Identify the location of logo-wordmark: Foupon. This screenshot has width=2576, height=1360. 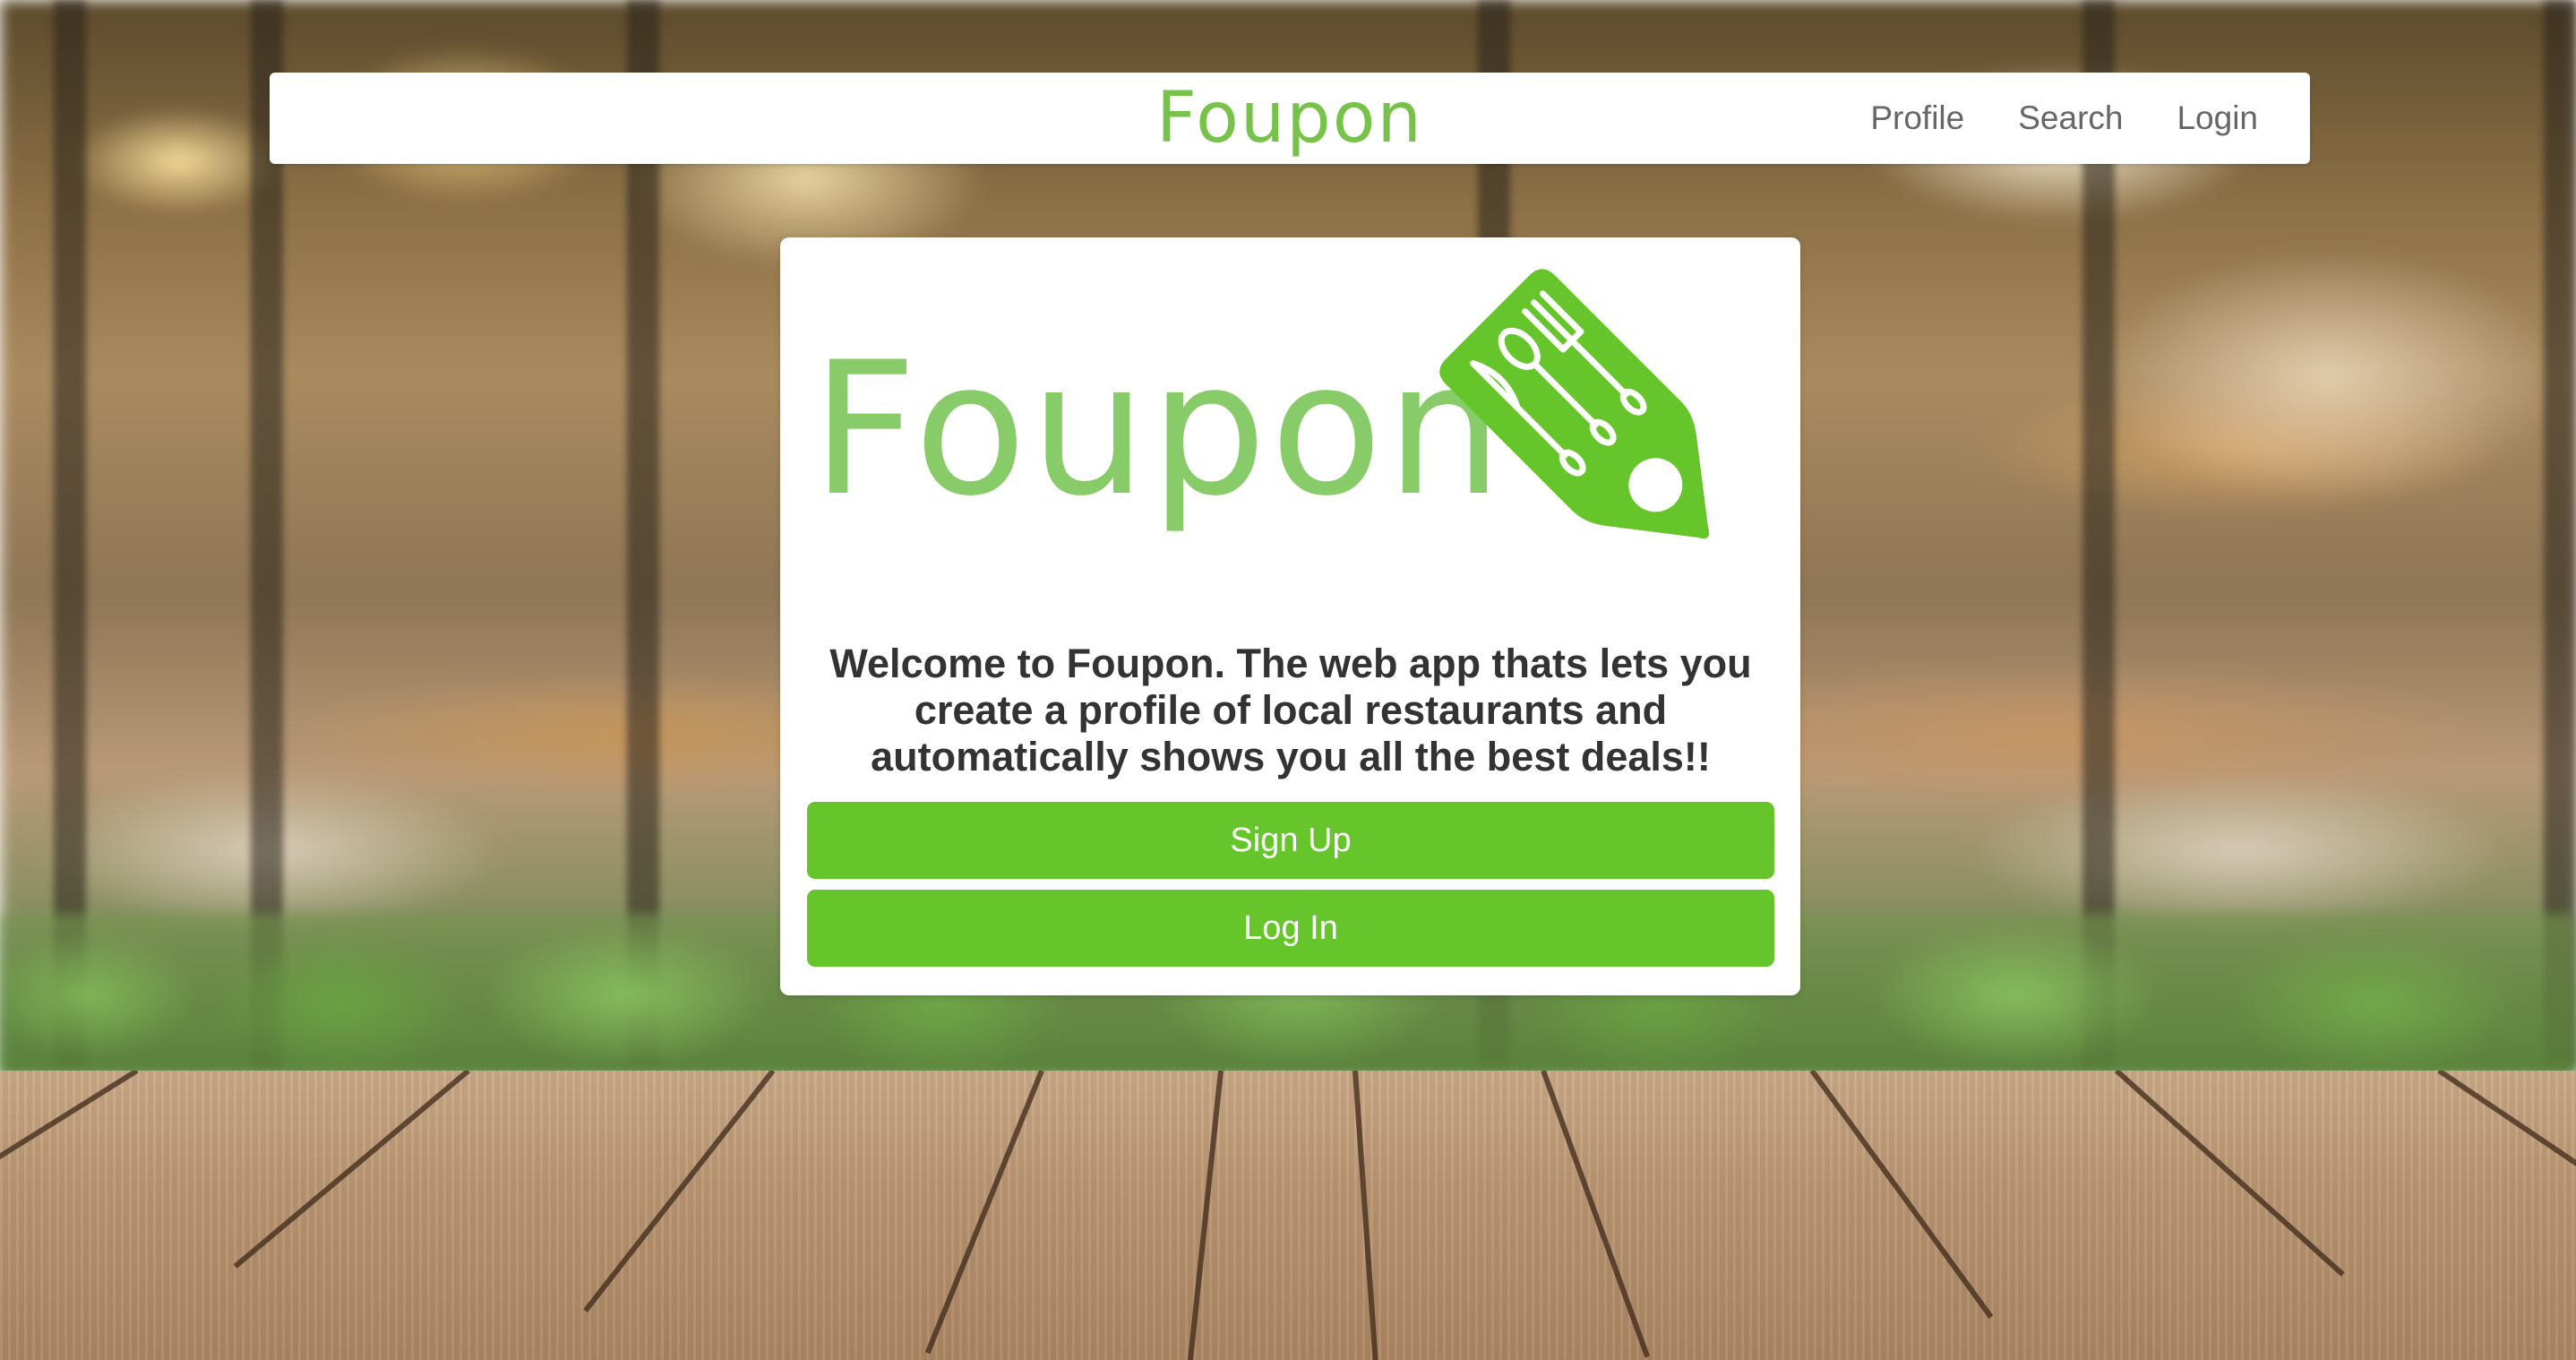
(1158, 430).